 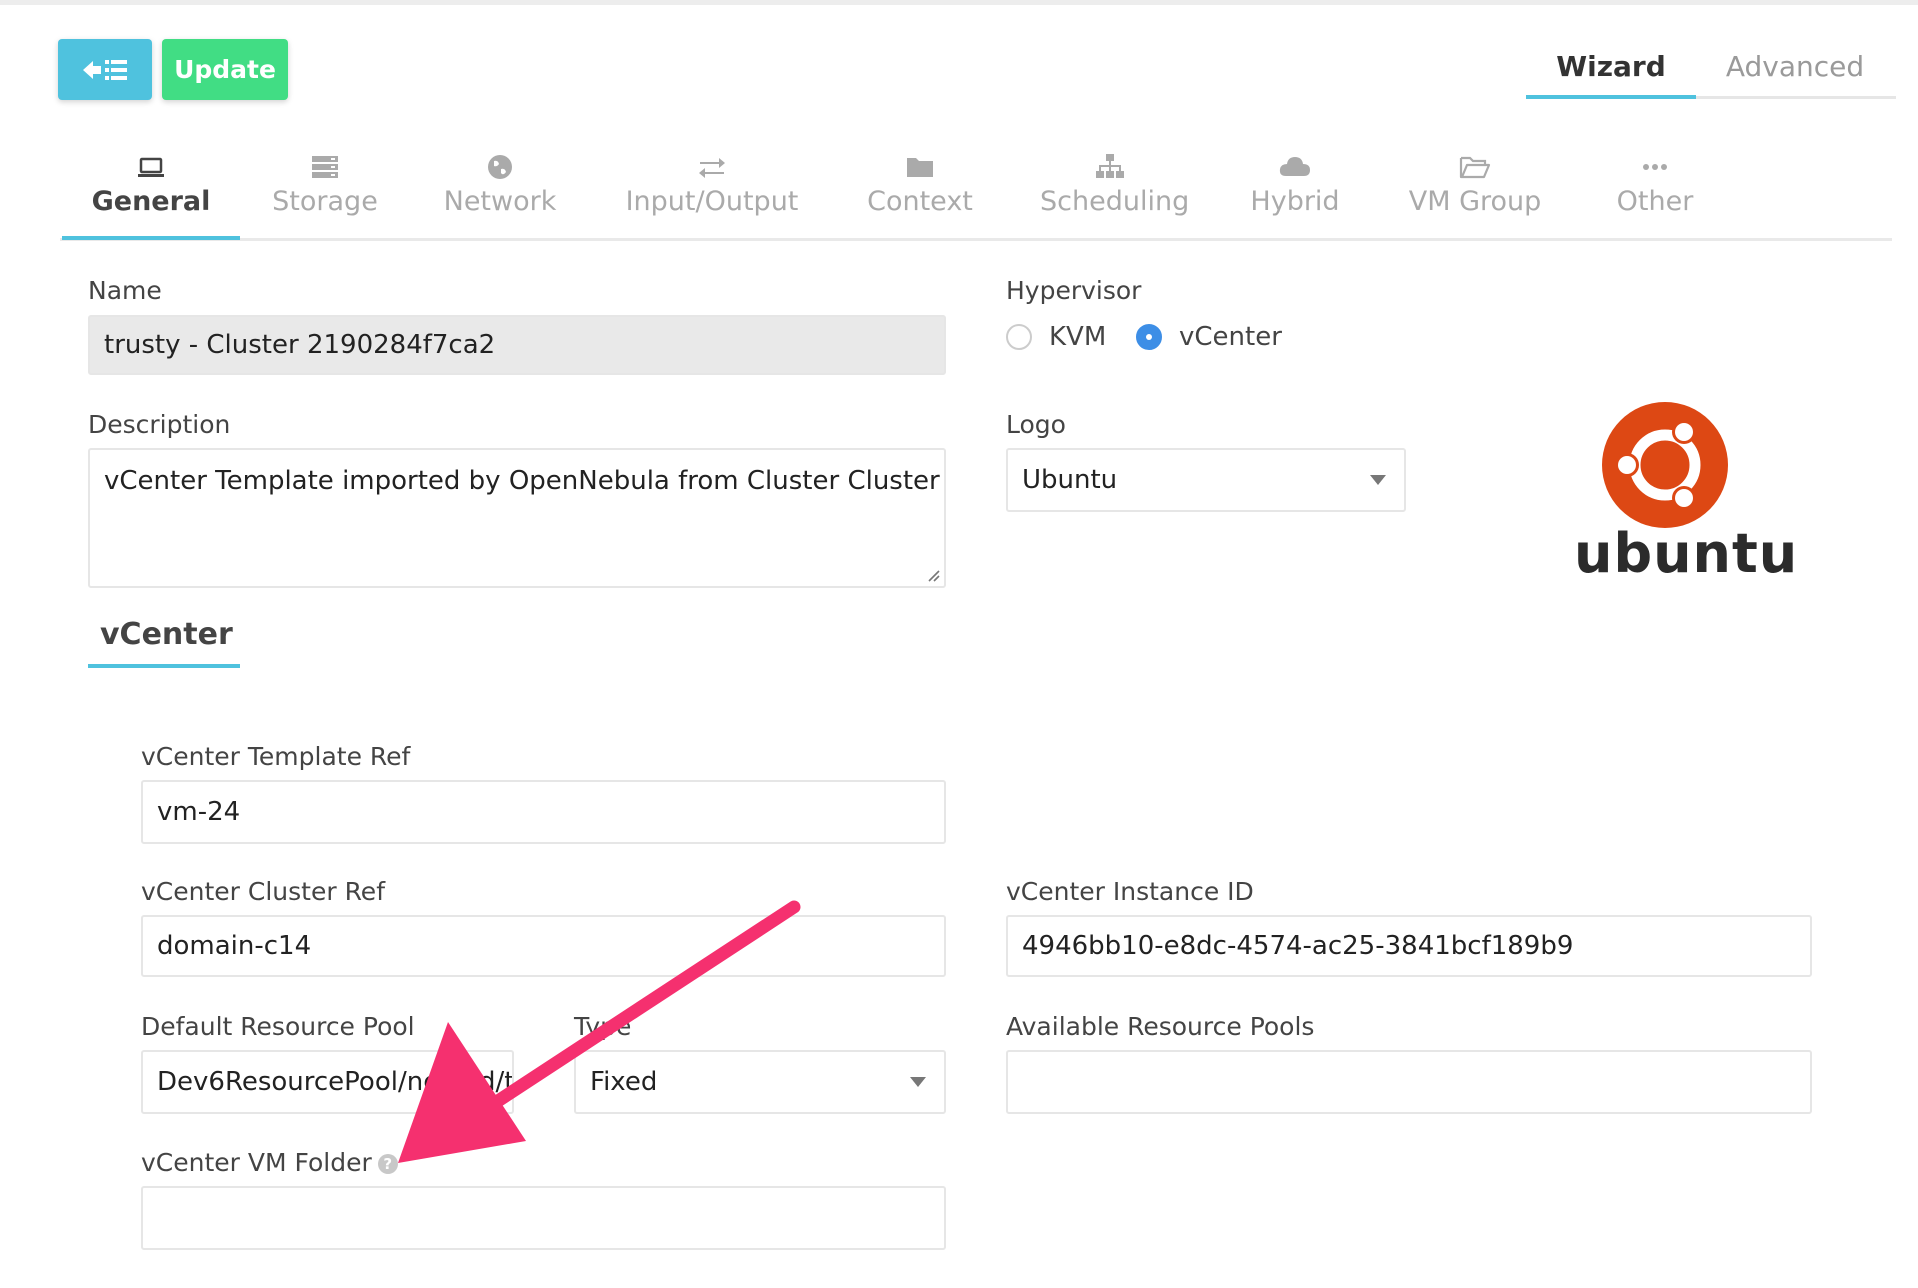 I want to click on update-button: Update, so click(x=225, y=69).